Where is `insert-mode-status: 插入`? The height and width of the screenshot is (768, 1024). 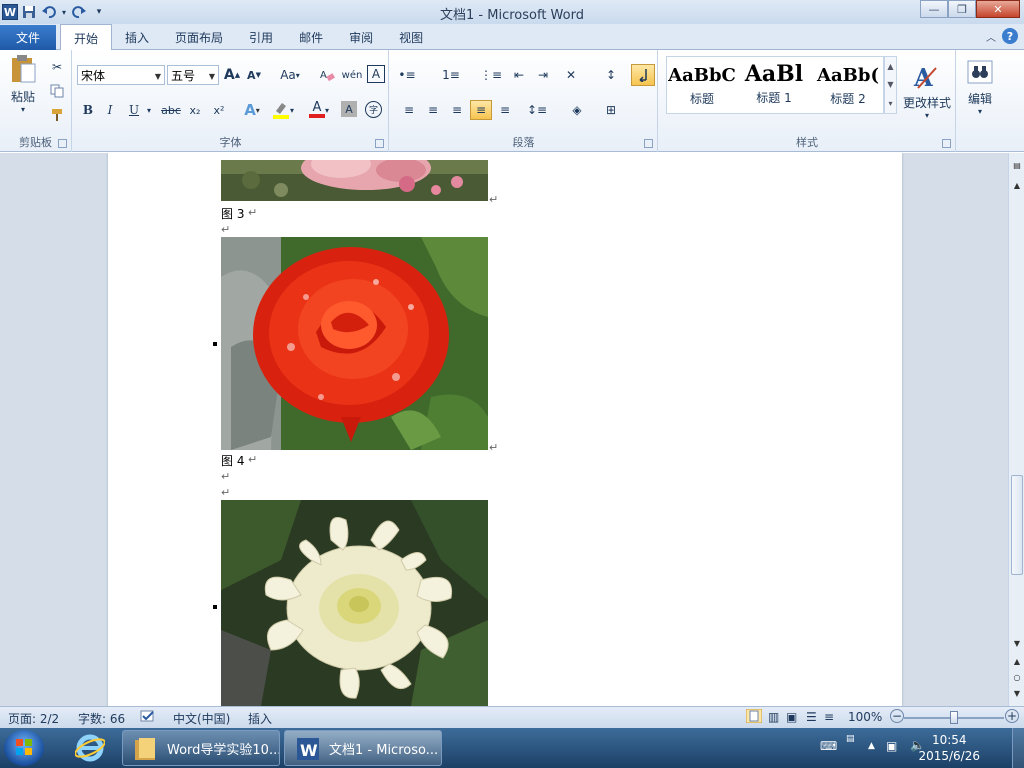
insert-mode-status: 插入 is located at coordinates (260, 718).